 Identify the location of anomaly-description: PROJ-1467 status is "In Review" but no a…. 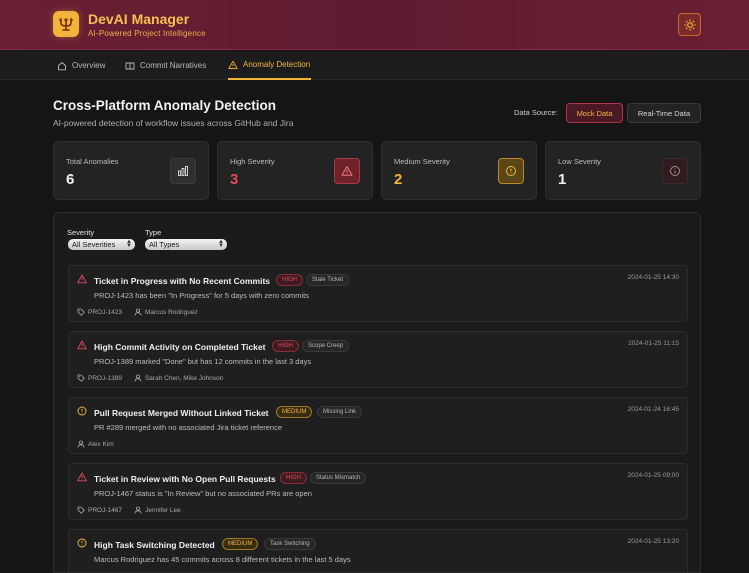
(203, 493).